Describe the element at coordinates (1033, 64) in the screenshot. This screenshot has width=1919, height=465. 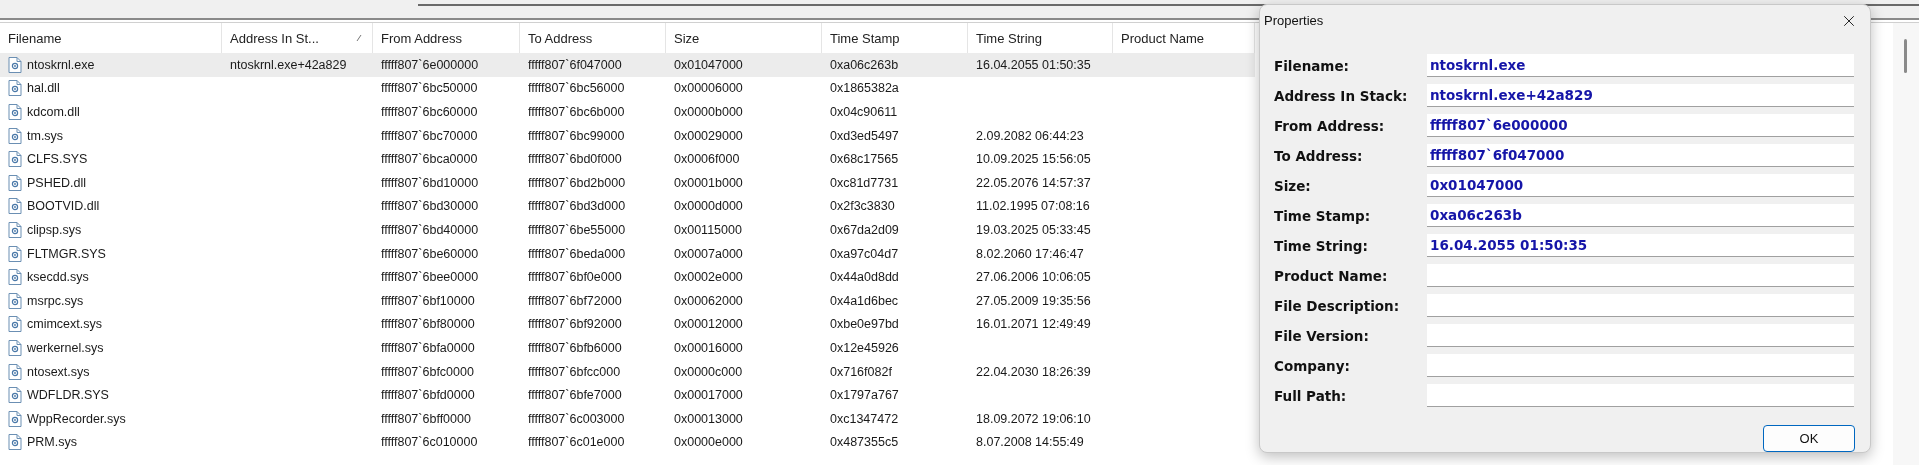
I see `table-cell: 16.04.2055 01:50:35` at that location.